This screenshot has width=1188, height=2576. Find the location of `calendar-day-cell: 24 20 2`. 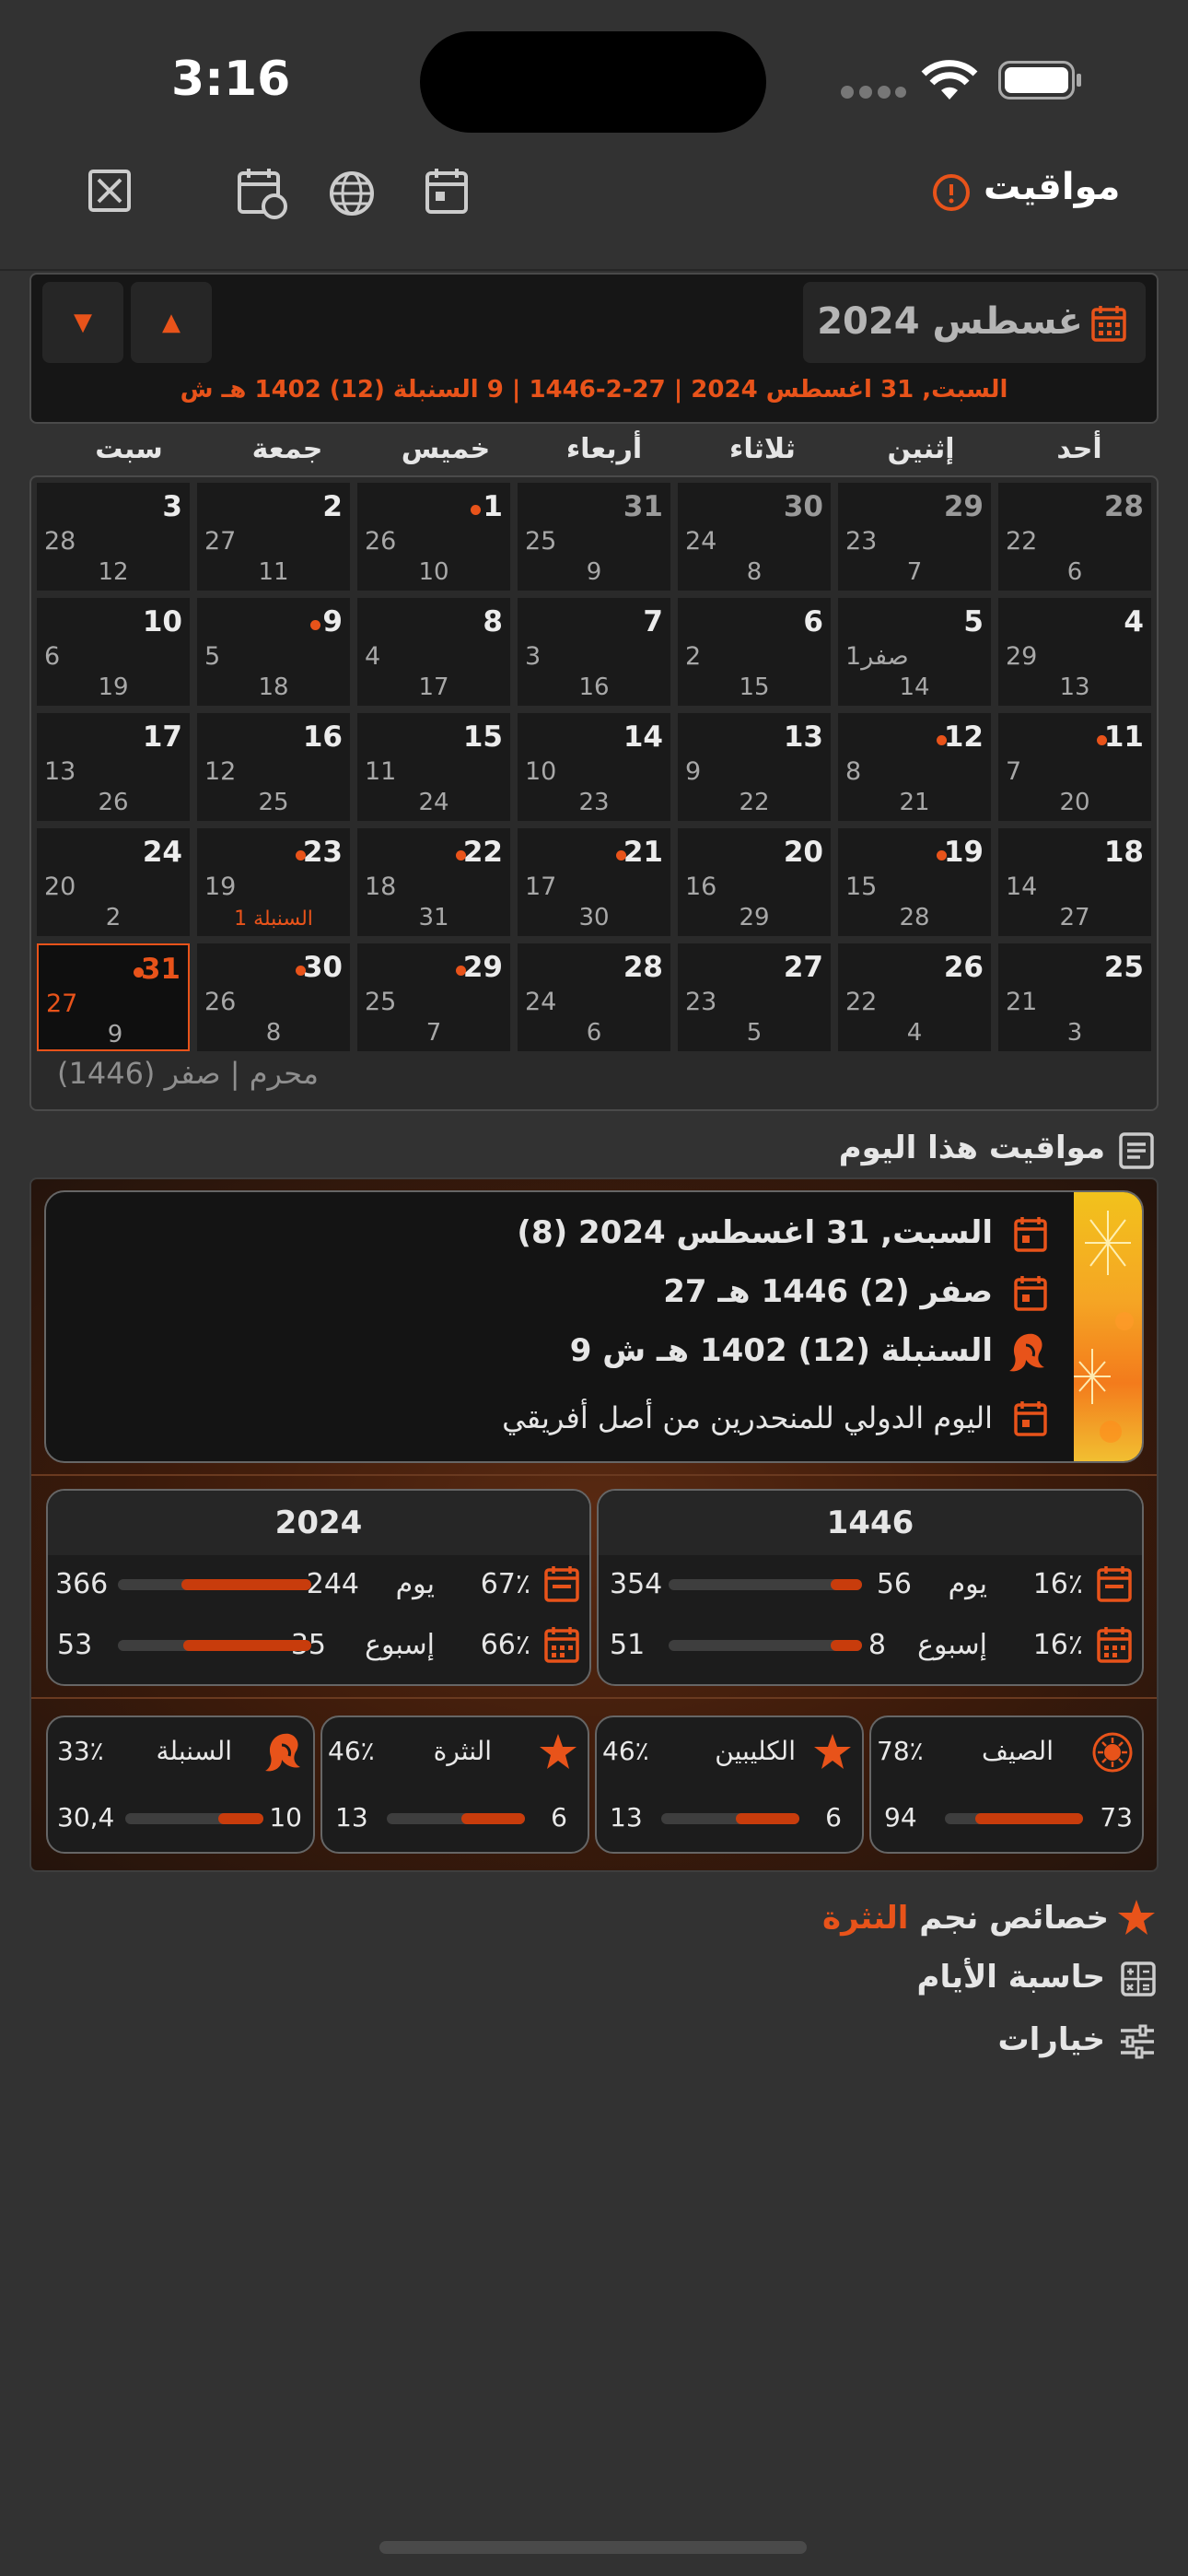

calendar-day-cell: 24 20 2 is located at coordinates (113, 882).